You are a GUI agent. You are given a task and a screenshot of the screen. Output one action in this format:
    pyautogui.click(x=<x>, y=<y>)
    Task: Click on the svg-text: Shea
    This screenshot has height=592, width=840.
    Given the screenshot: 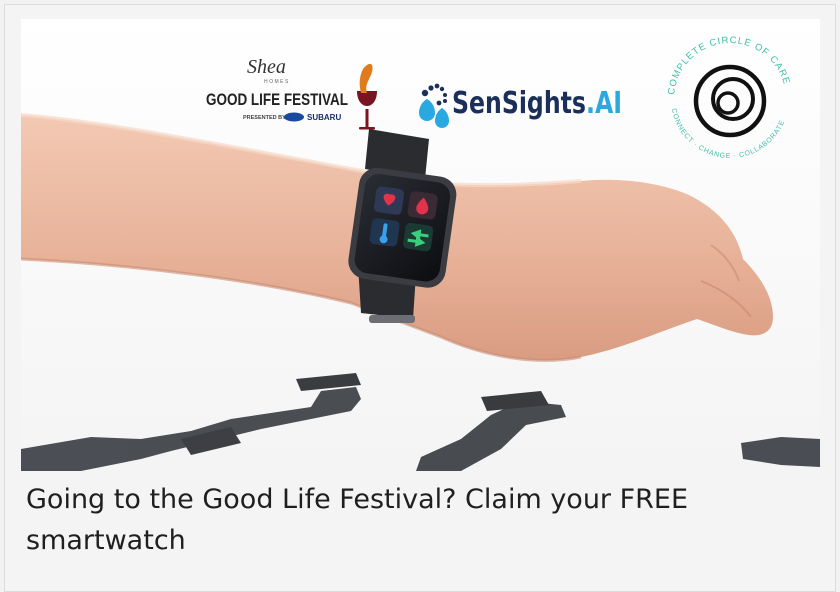 What is the action you would take?
    pyautogui.click(x=266, y=67)
    